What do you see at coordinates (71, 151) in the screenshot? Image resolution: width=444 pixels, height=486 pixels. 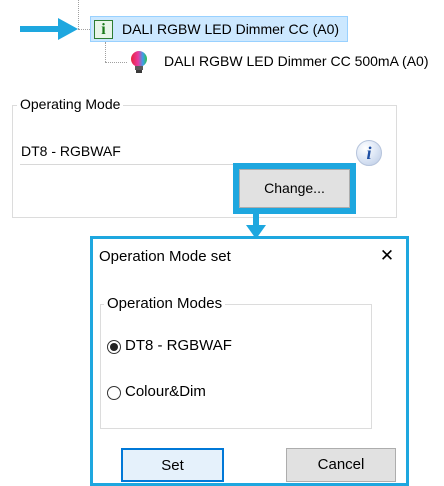 I see `operating-mode-value: DT8 - RGBWAF` at bounding box center [71, 151].